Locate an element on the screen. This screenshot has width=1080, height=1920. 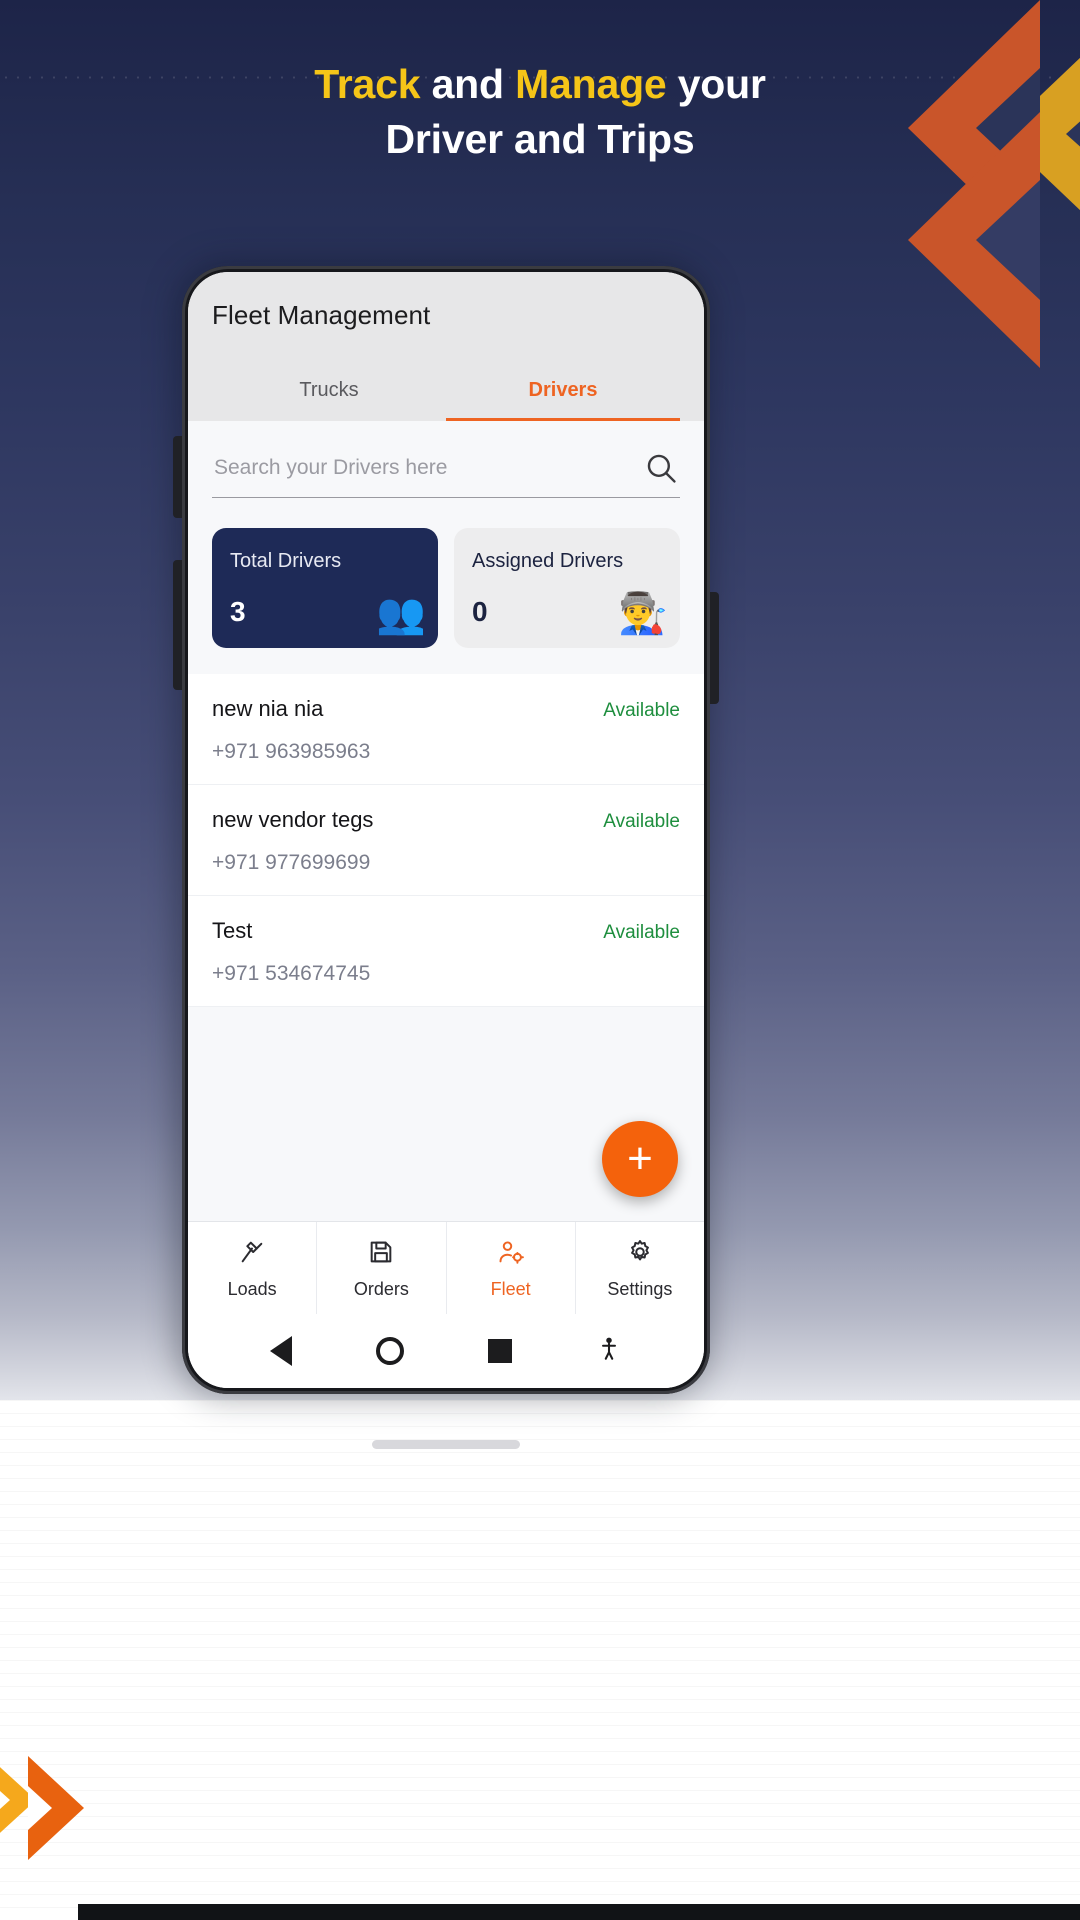
search-section is located at coordinates (446, 459).